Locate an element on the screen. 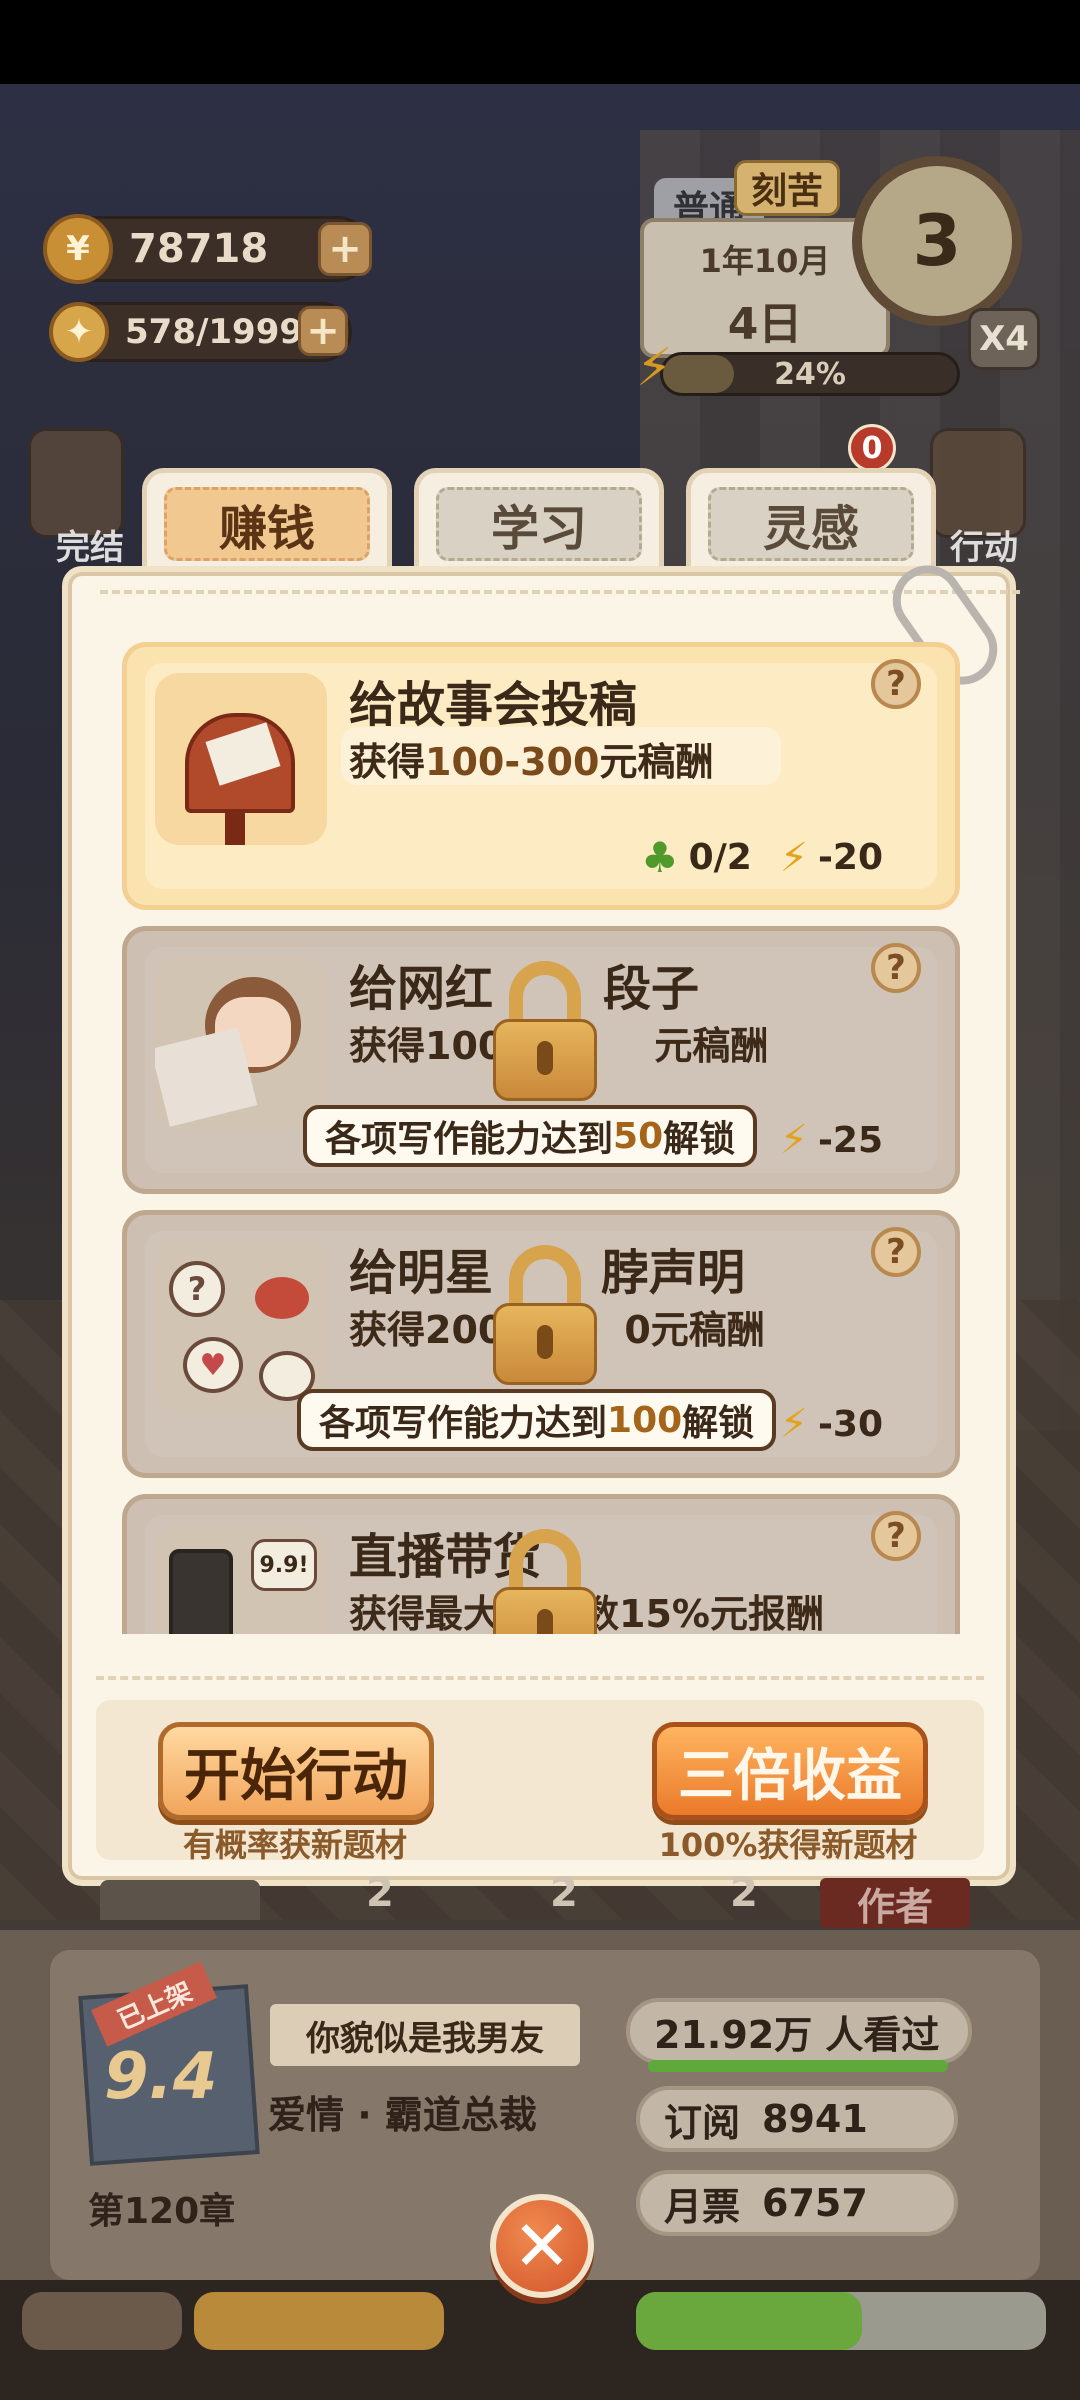 This screenshot has width=1080, height=2400. lightbulb-icon: ✦ is located at coordinates (79, 332).